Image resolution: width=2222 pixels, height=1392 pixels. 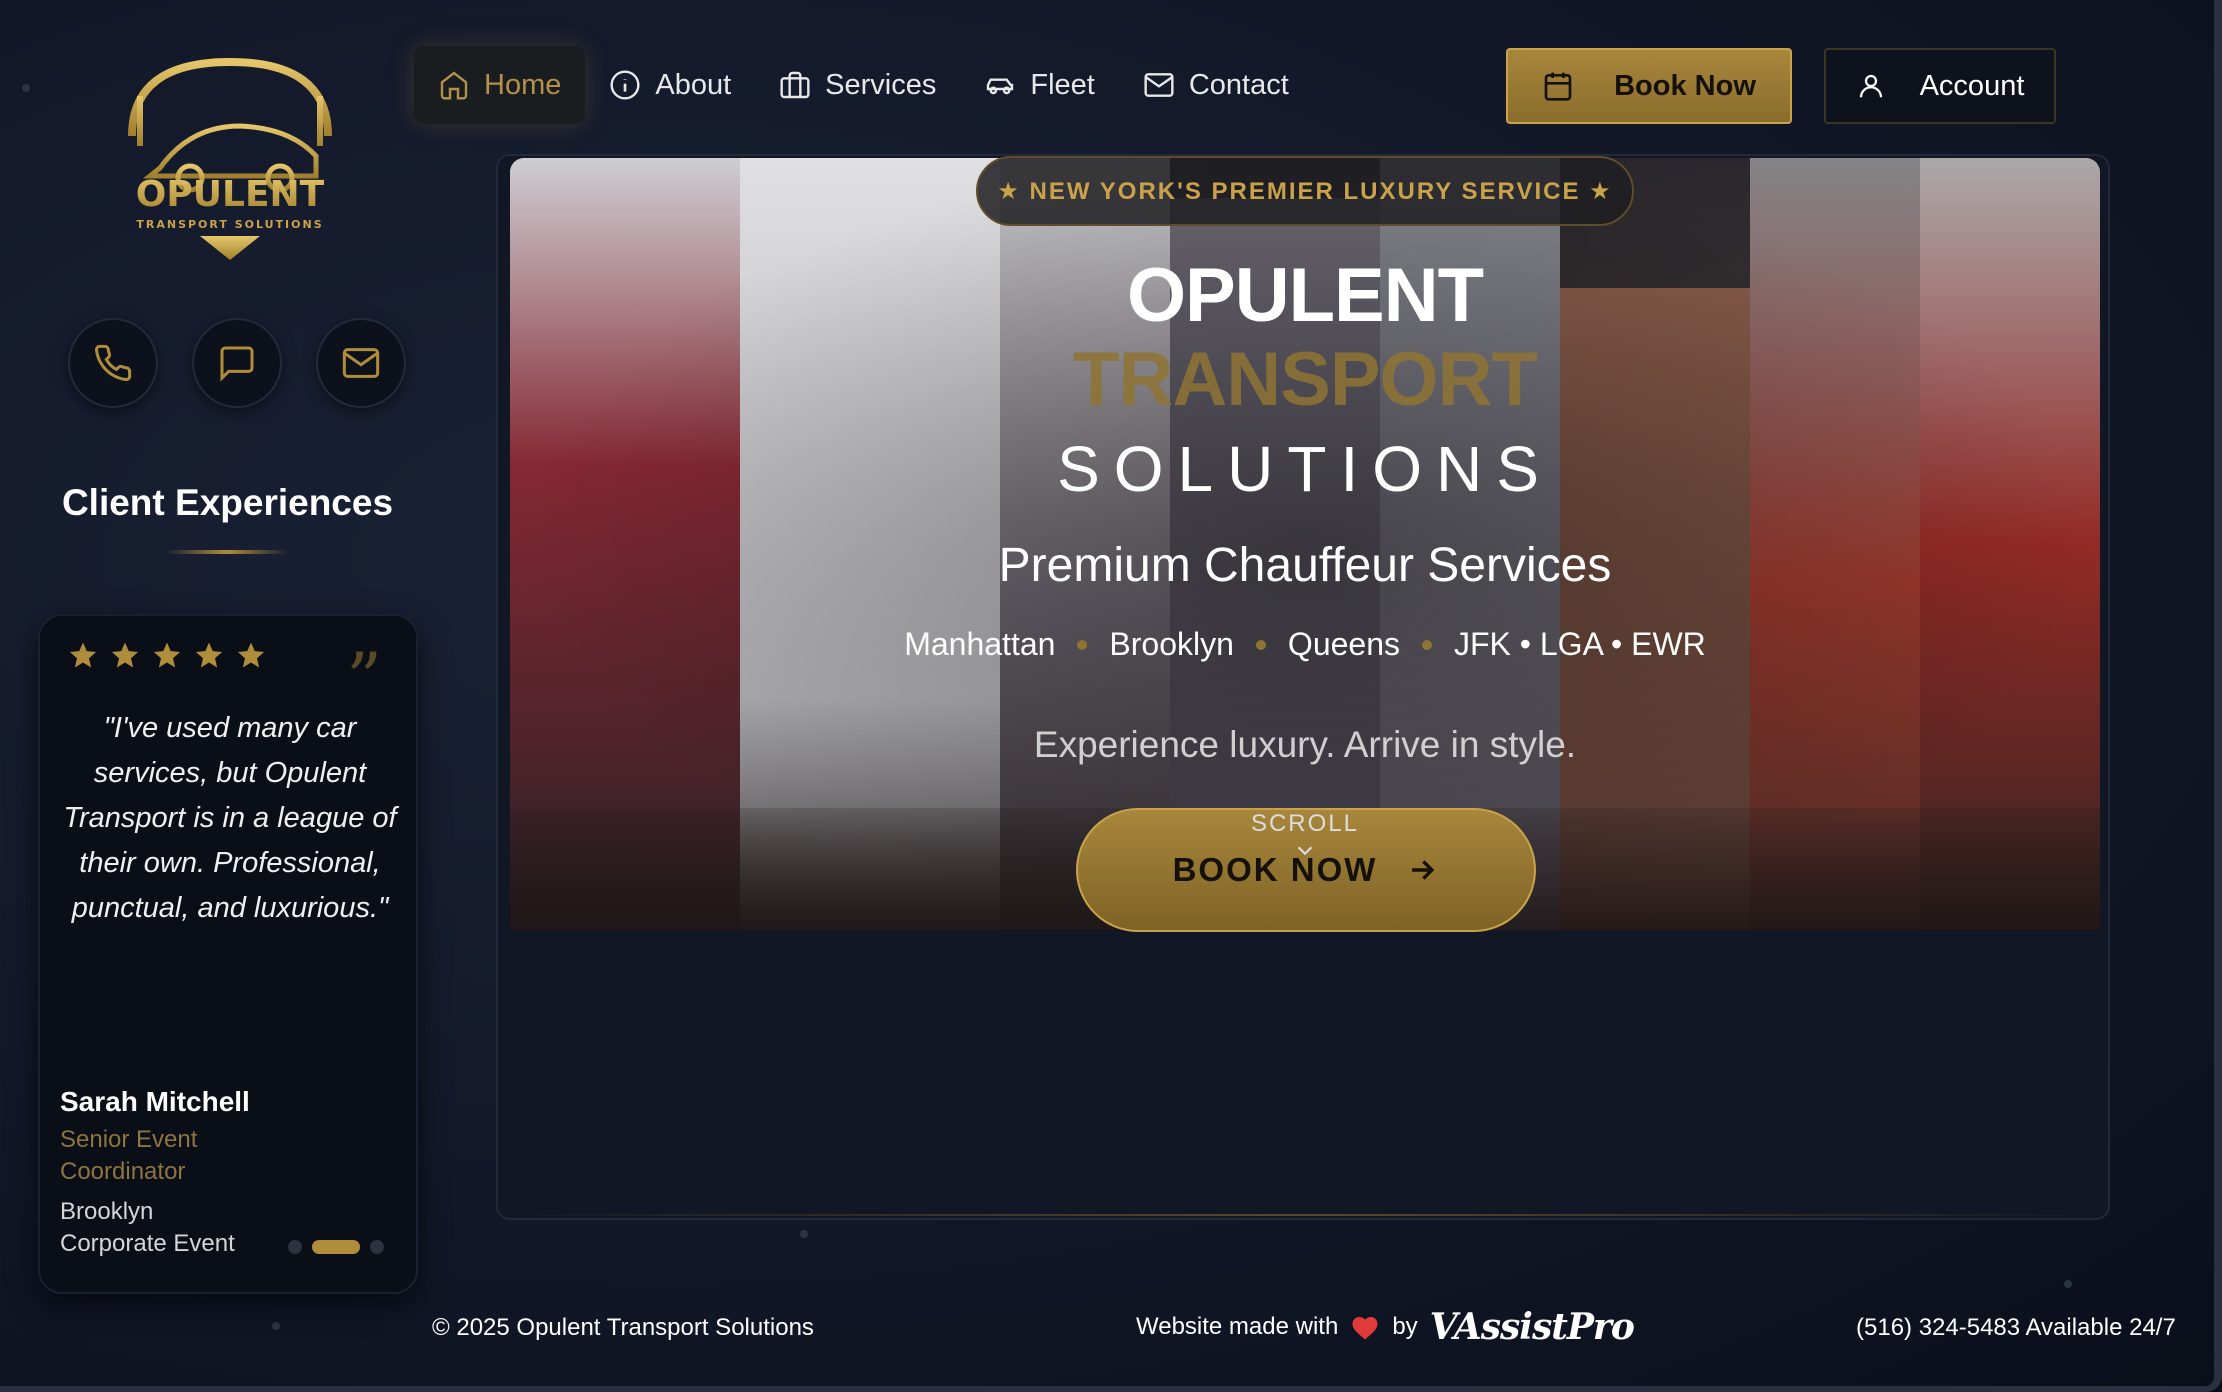 What do you see at coordinates (1171, 644) in the screenshot?
I see `area-brooklyn: Brooklyn` at bounding box center [1171, 644].